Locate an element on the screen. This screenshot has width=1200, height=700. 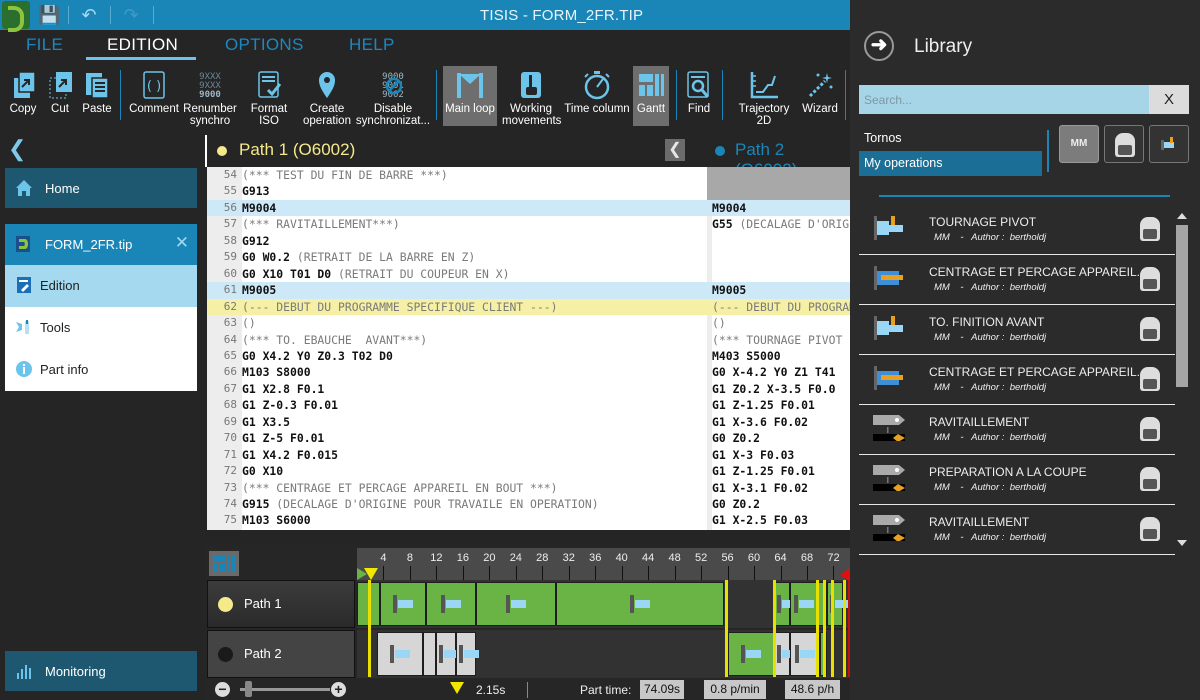
gantt-button: Gantt is located at coordinates (651, 96).